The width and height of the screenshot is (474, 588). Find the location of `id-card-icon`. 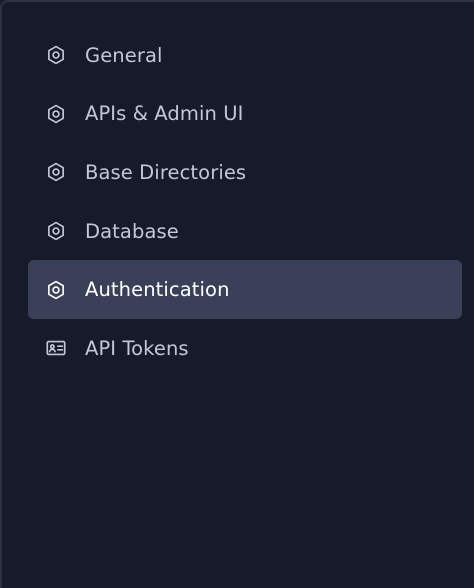

id-card-icon is located at coordinates (56, 348).